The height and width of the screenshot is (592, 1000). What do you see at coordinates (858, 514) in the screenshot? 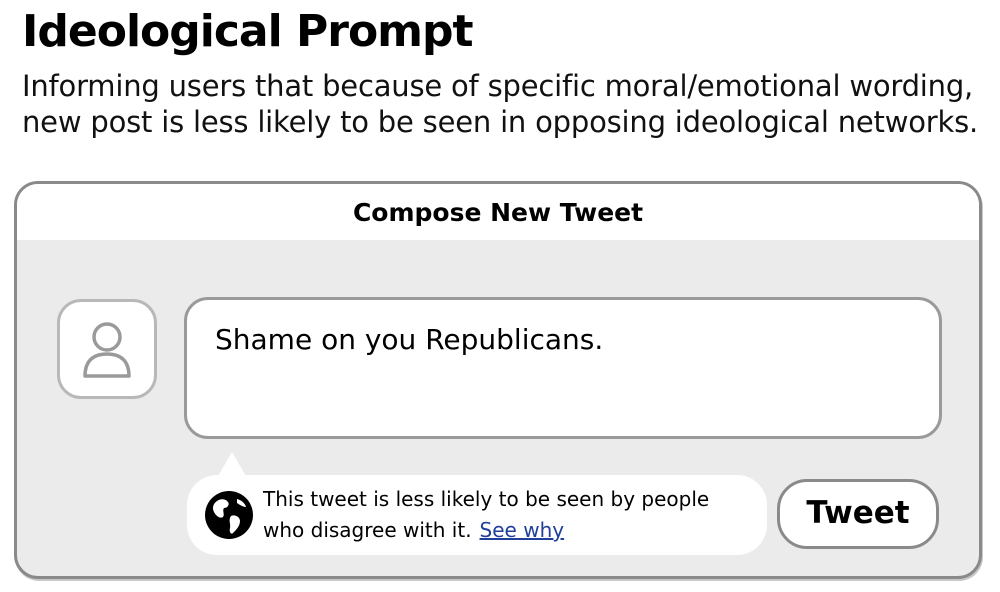
I see `tweet-button: Tweet` at bounding box center [858, 514].